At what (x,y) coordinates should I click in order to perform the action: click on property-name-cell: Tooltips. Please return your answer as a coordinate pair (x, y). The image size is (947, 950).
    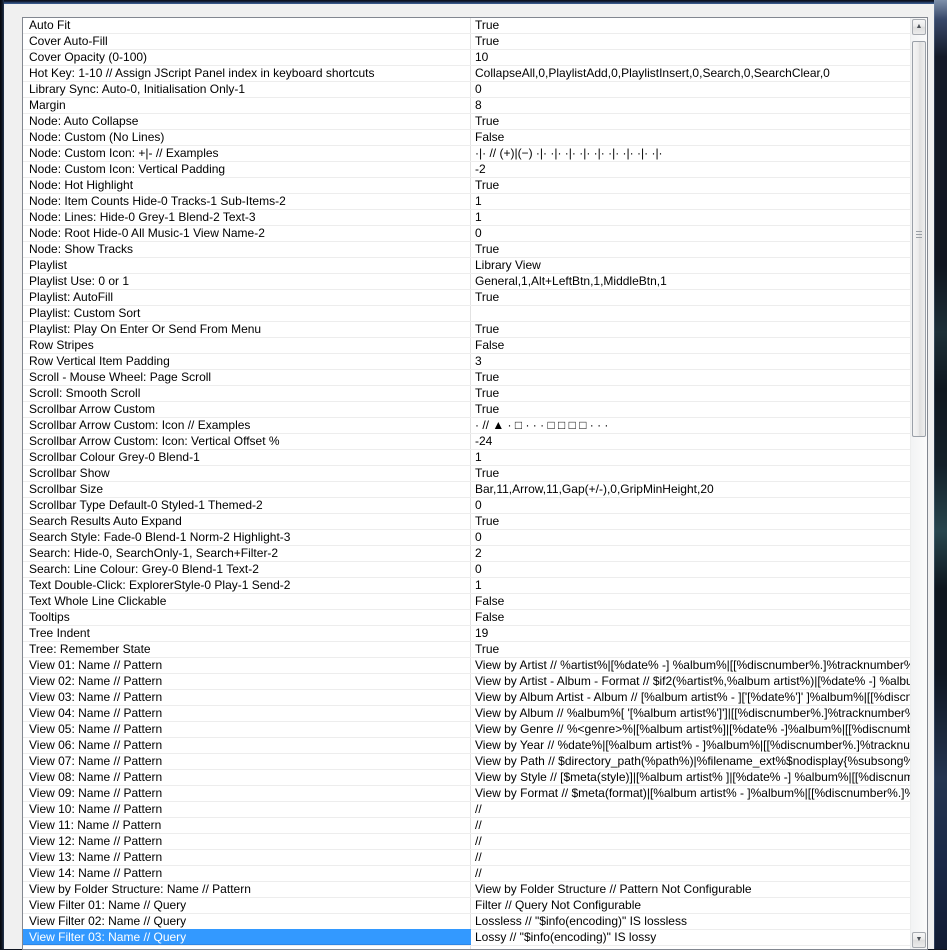
    Looking at the image, I should click on (49, 617).